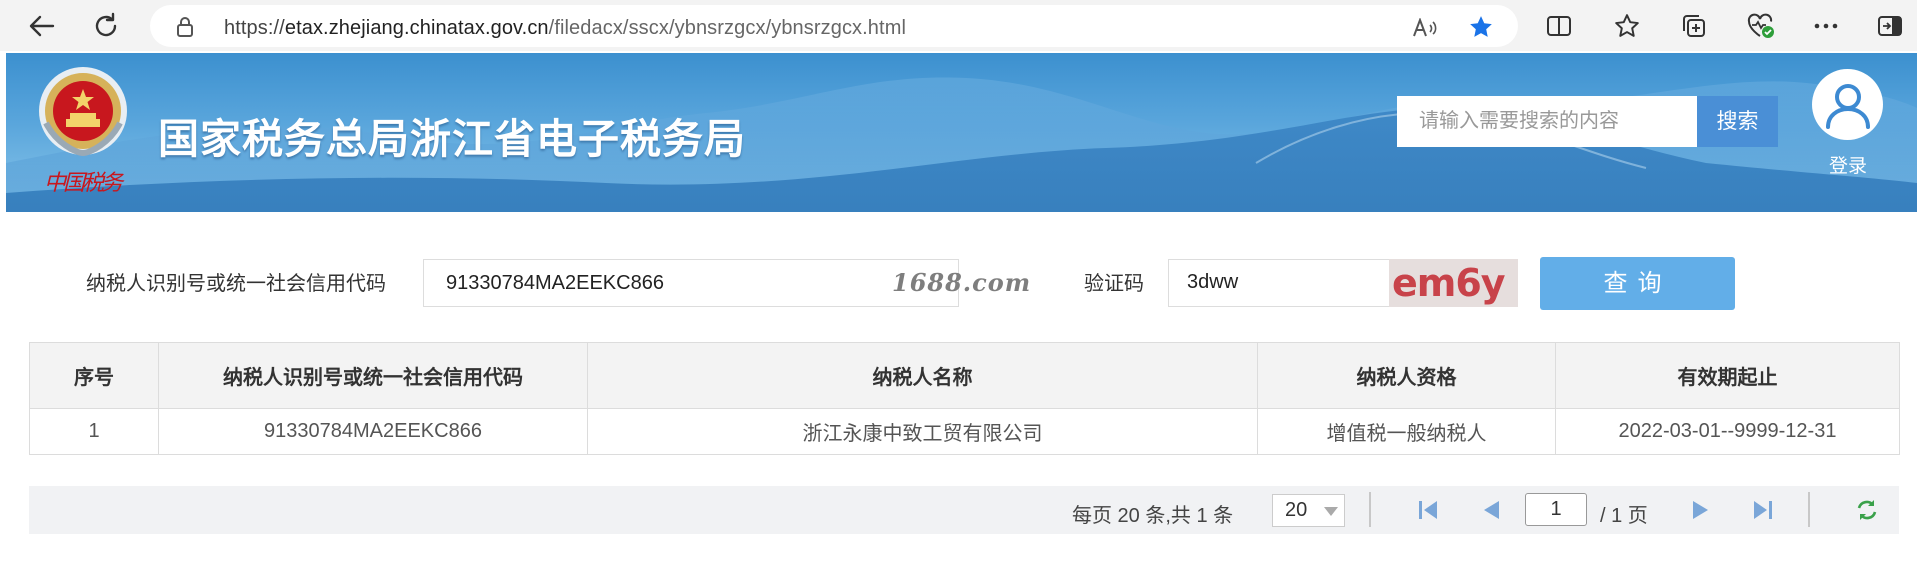  What do you see at coordinates (1547, 121) in the screenshot?
I see `site-search-input: 请输入需要搜索的内容` at bounding box center [1547, 121].